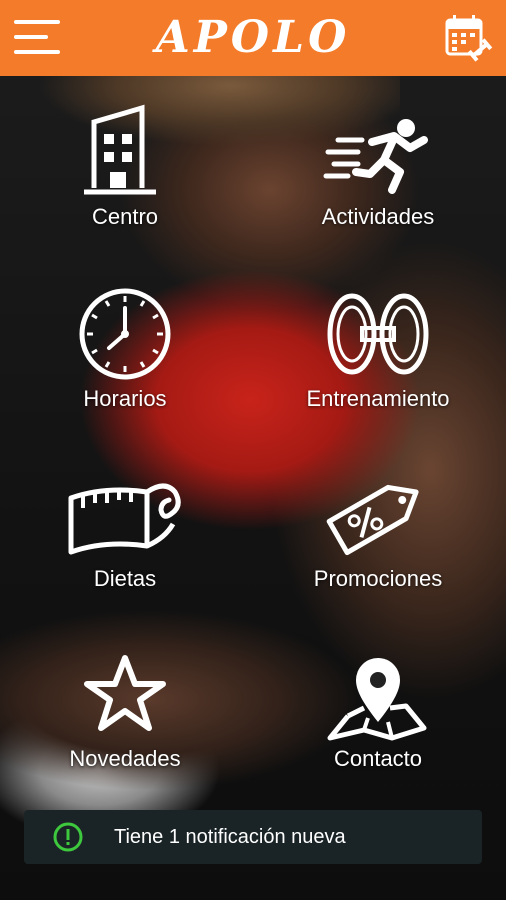  Describe the element at coordinates (378, 758) in the screenshot. I see `menu-item-label: Contacto` at that location.